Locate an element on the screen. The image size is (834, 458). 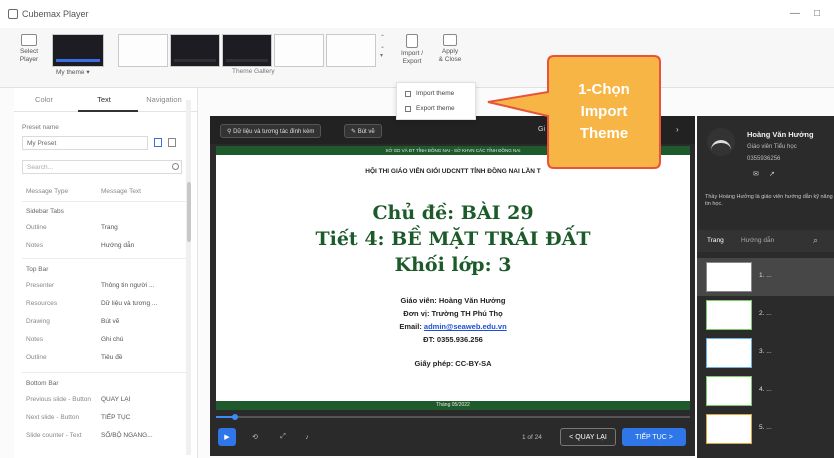
instruction-callout: 1-Chọn Import Theme is located at coordinates (574, 112).